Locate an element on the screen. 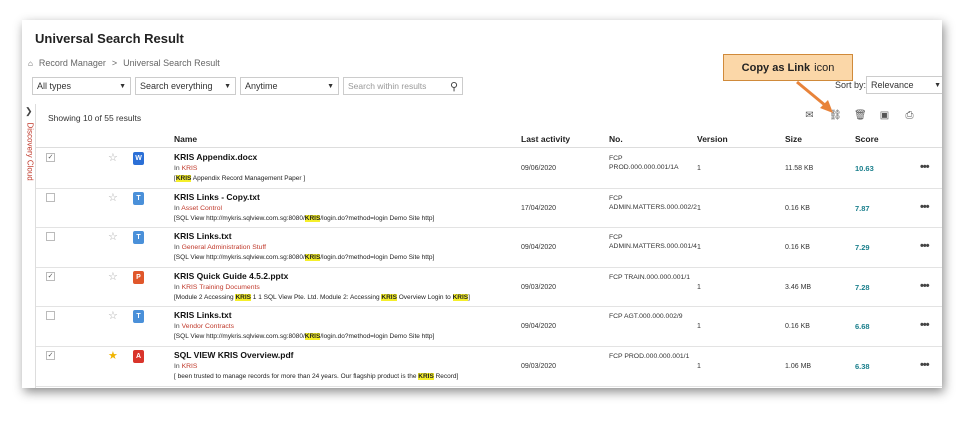 This screenshot has width=969, height=423. discovery-cloud-panel: ❯ Discovery Cloud is located at coordinates (29, 246).